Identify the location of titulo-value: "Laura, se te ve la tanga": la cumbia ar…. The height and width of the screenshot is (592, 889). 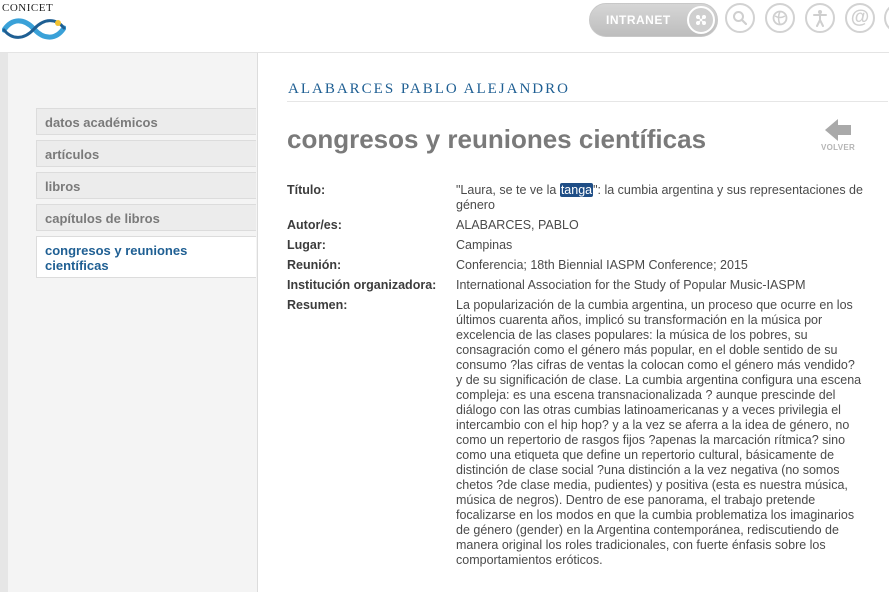
(660, 198).